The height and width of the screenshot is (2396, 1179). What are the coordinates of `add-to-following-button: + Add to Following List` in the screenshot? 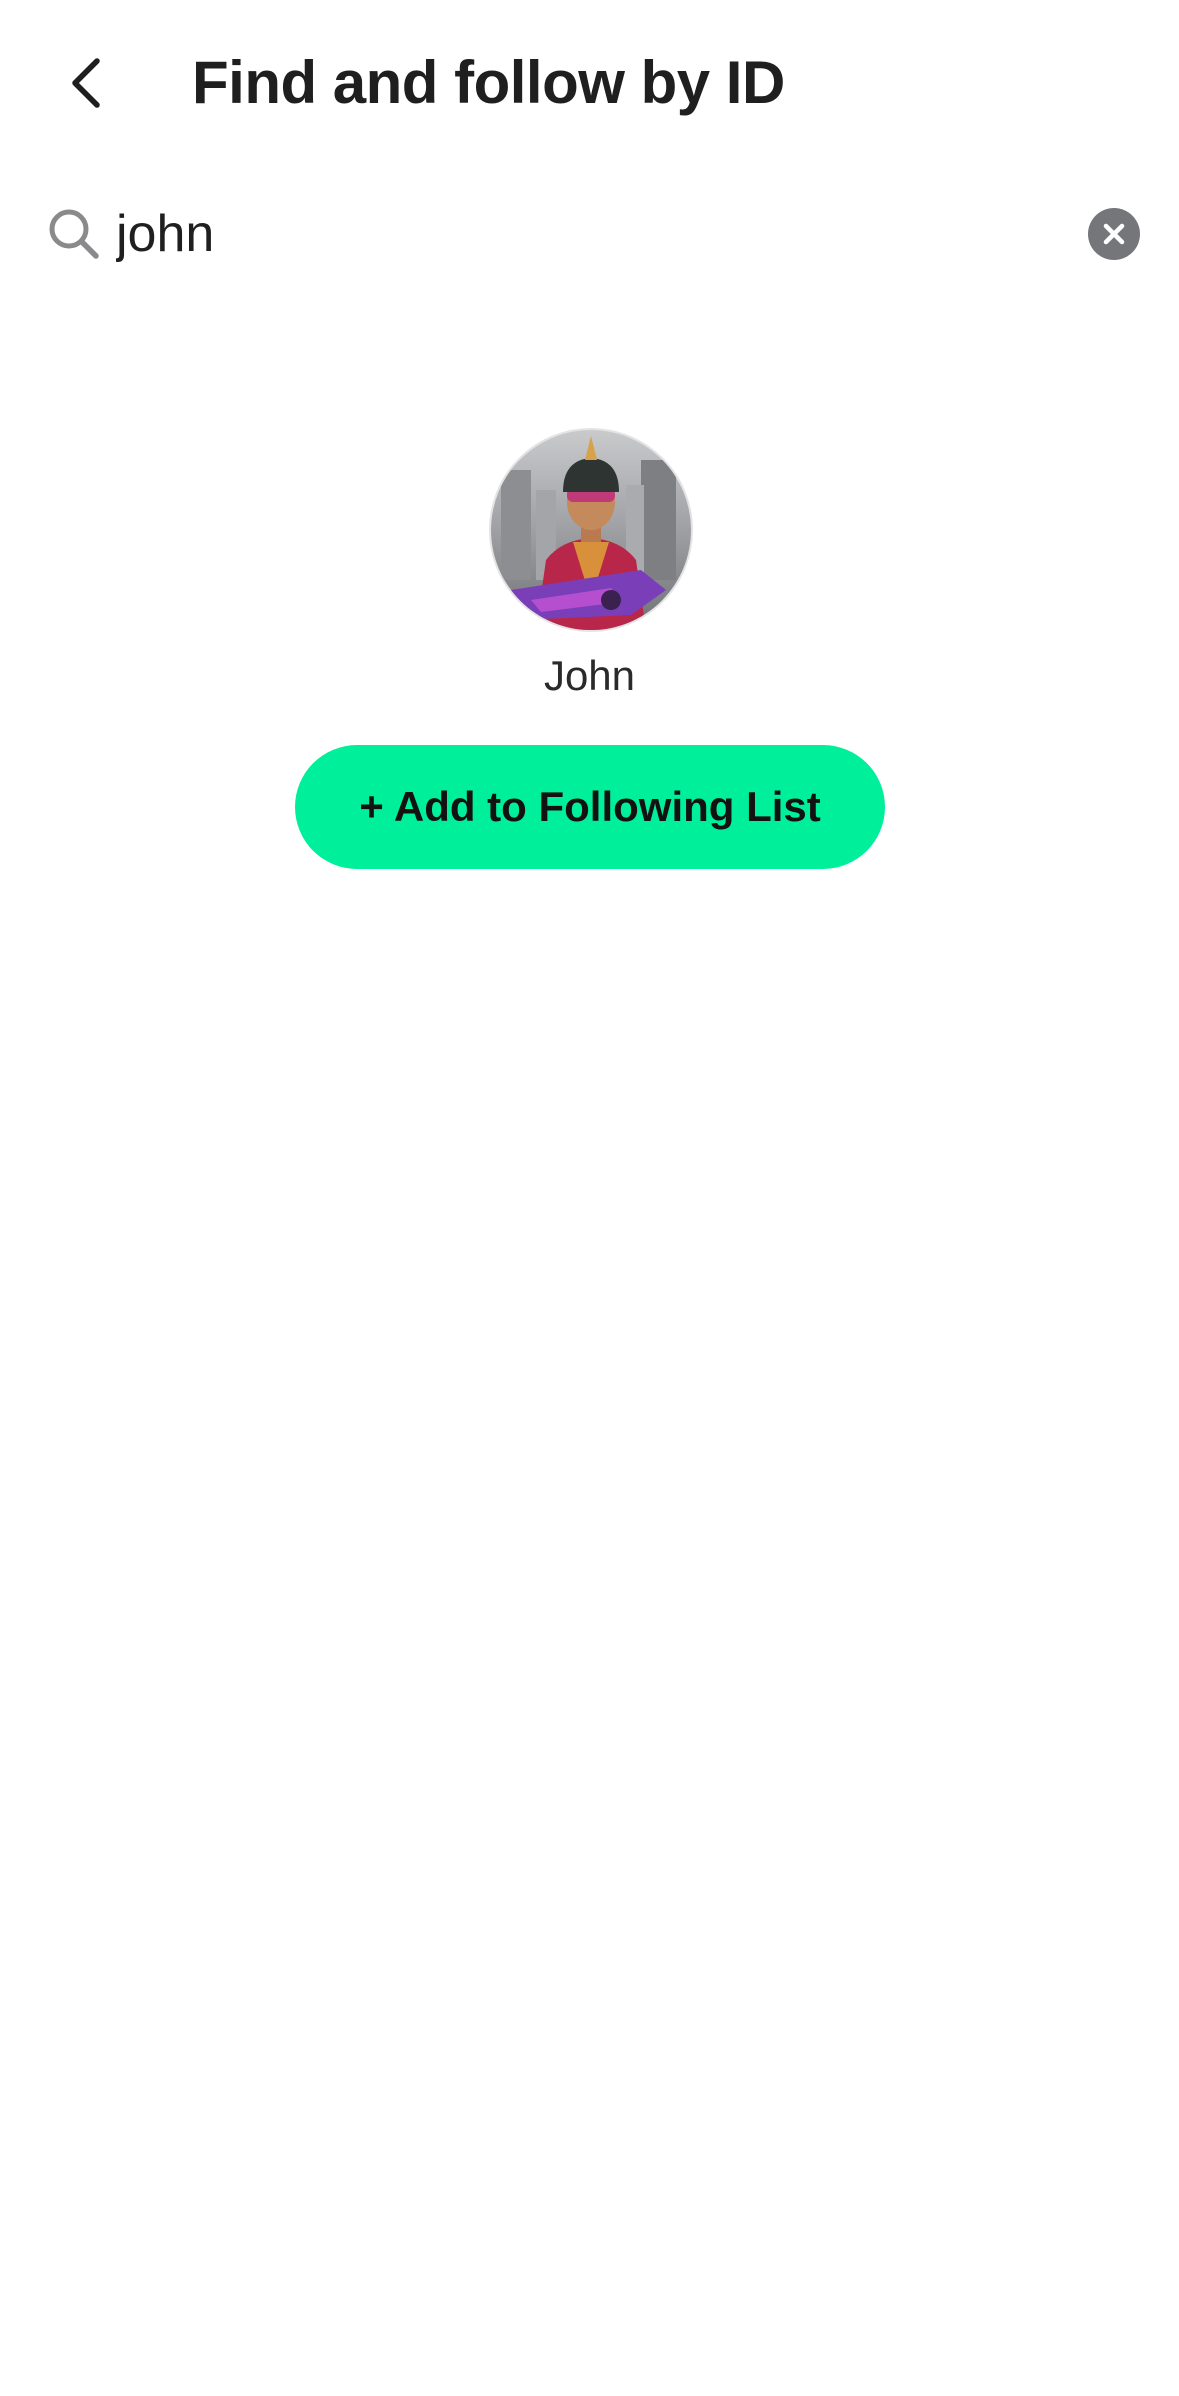 It's located at (590, 807).